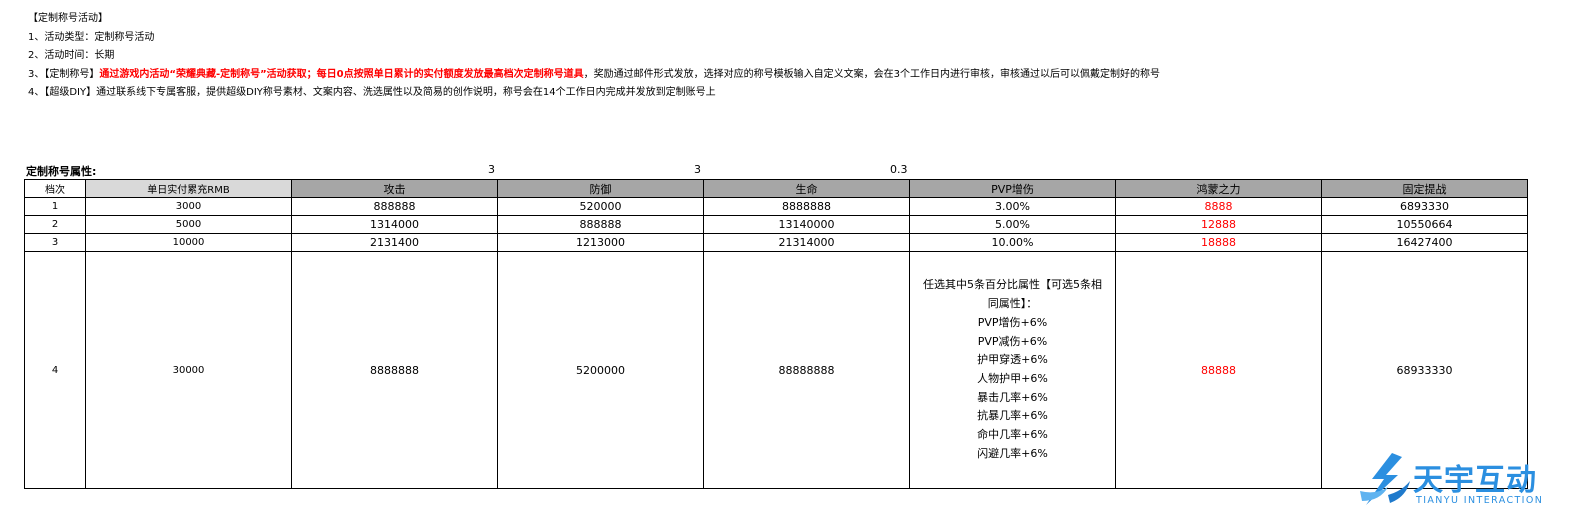 The width and height of the screenshot is (1581, 514). Describe the element at coordinates (790, 171) in the screenshot. I see `props-row: 定制称号属性: 3 3 0.3` at that location.